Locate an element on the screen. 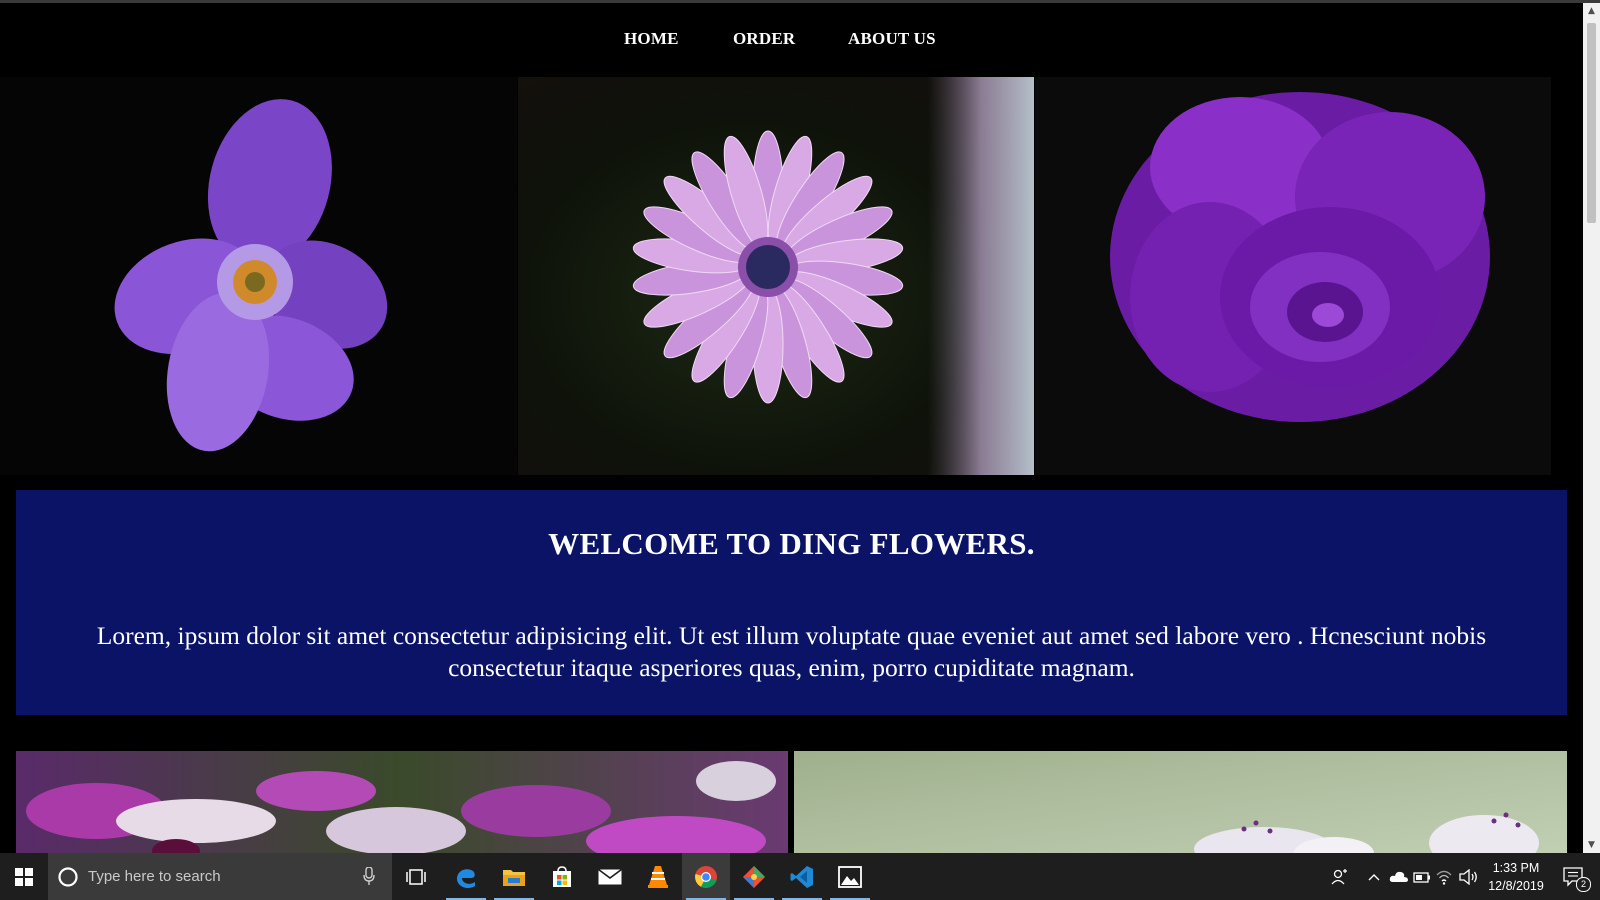 The width and height of the screenshot is (1600, 900). taskbar-app-vscode is located at coordinates (802, 876).